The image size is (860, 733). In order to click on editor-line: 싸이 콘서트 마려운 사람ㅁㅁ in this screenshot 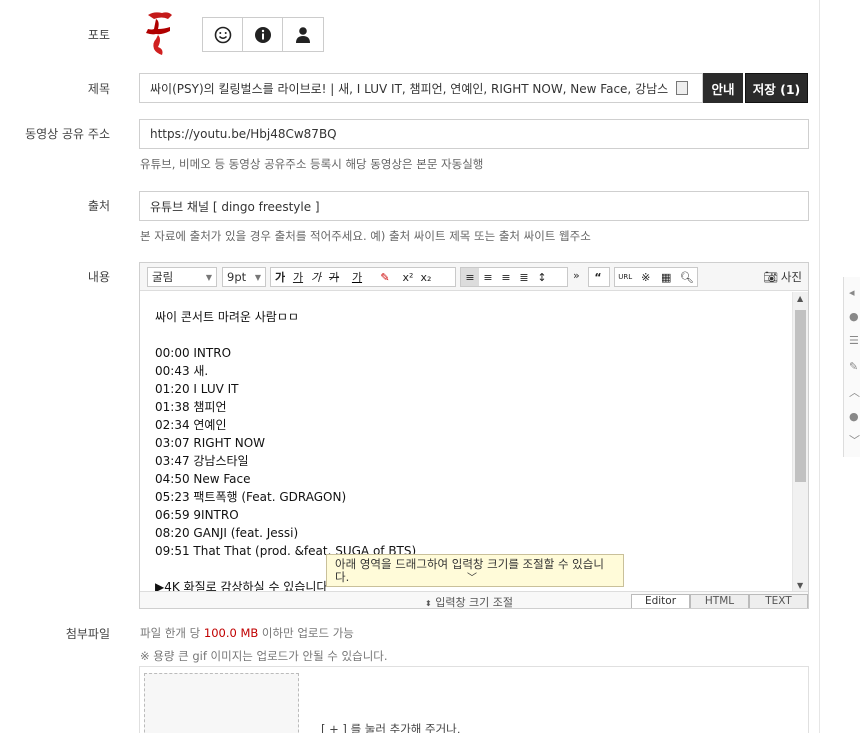, I will do `click(227, 317)`.